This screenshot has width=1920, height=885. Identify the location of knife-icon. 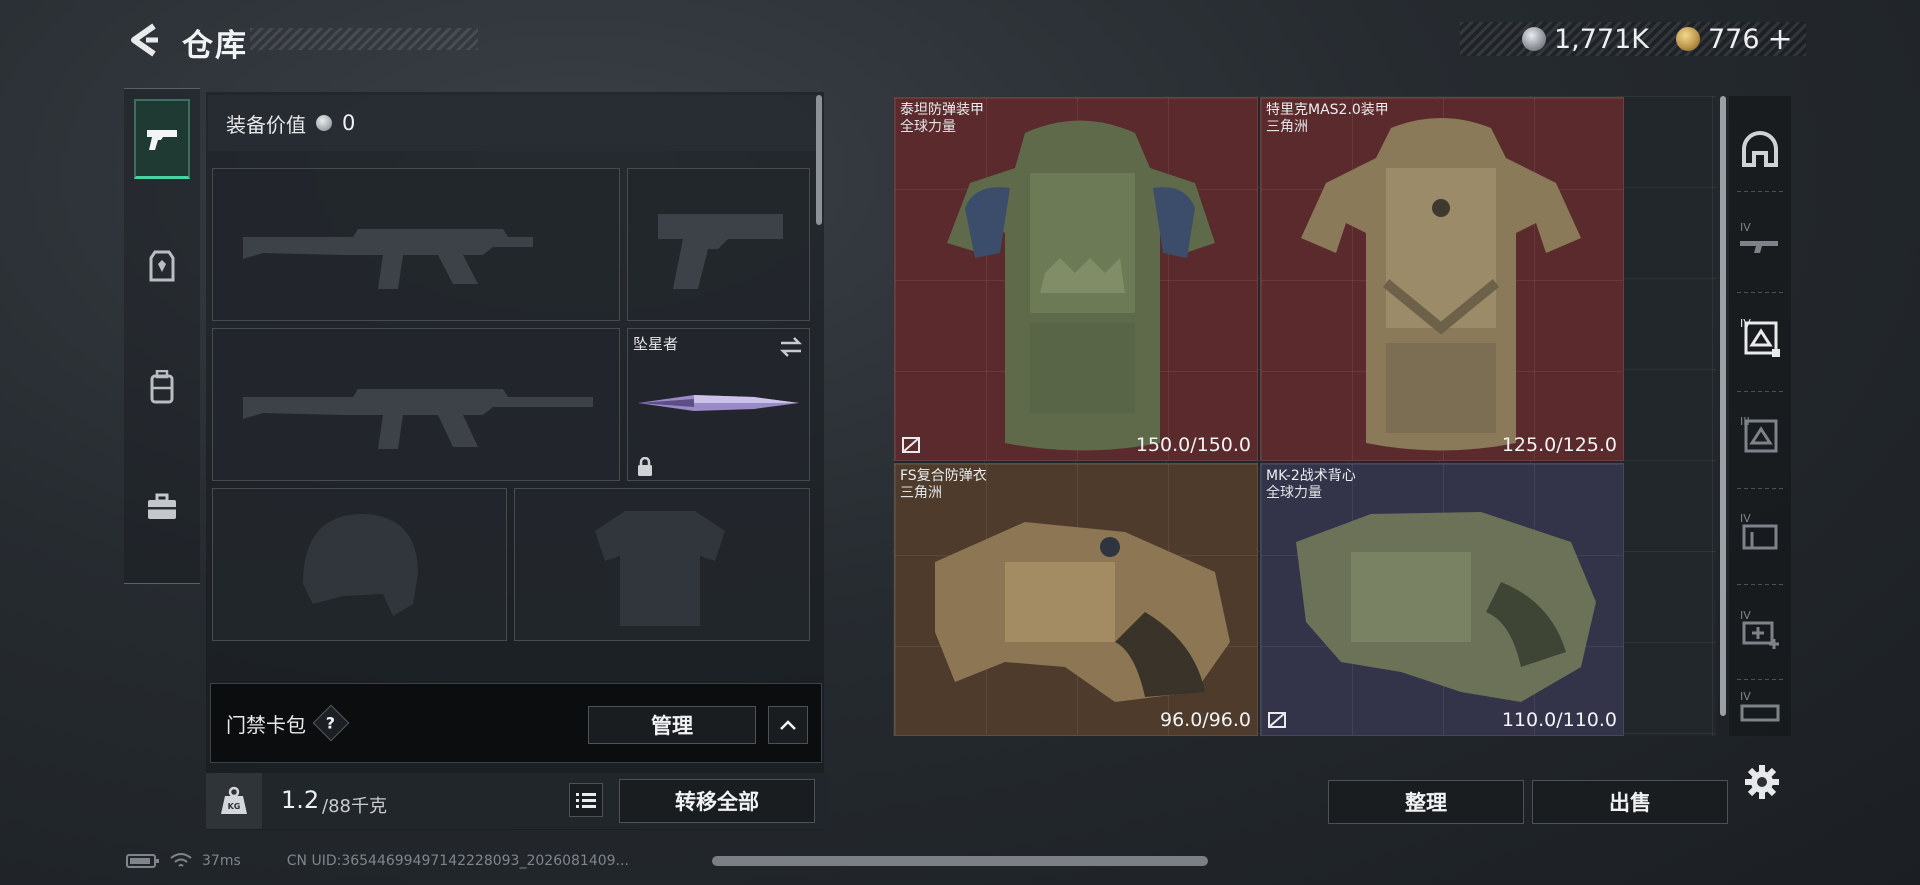
(718, 403).